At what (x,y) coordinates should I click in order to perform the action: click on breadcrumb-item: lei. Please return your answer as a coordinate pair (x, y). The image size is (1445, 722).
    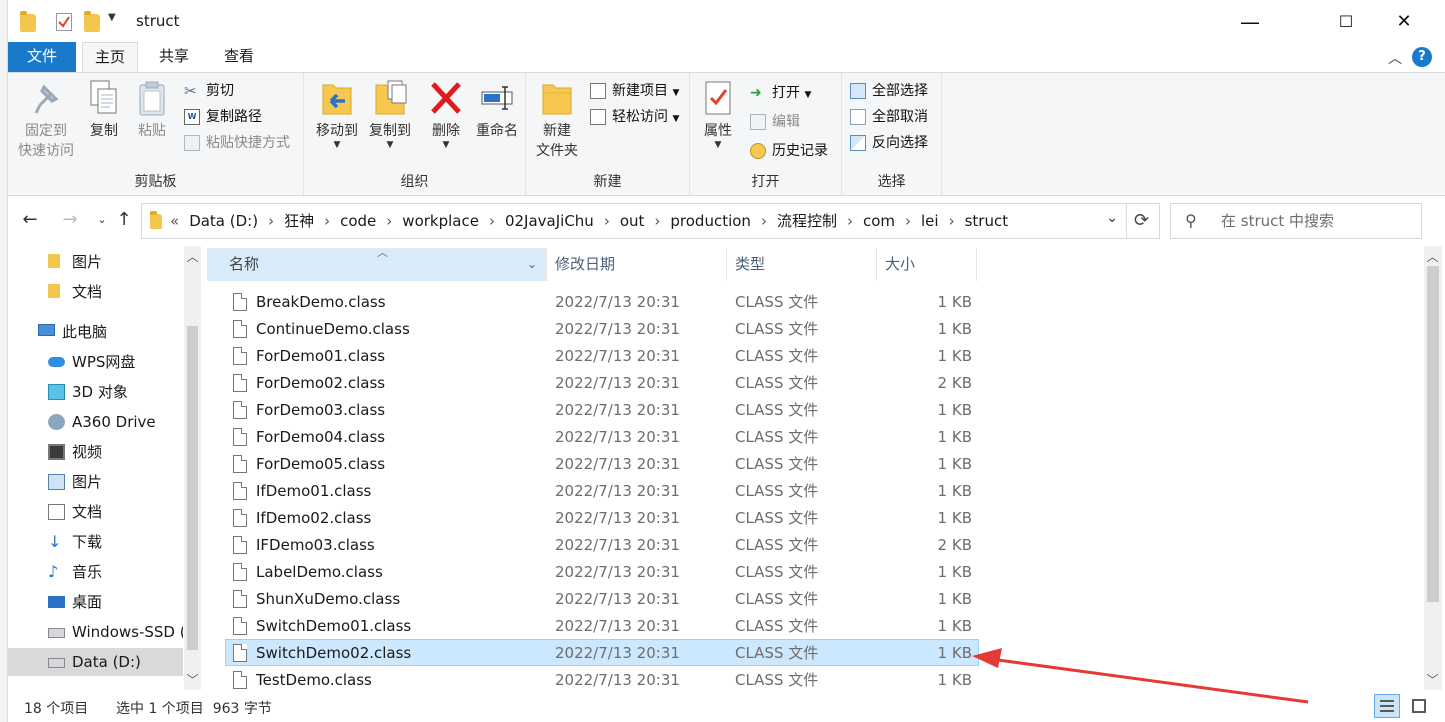
    Looking at the image, I should click on (930, 221).